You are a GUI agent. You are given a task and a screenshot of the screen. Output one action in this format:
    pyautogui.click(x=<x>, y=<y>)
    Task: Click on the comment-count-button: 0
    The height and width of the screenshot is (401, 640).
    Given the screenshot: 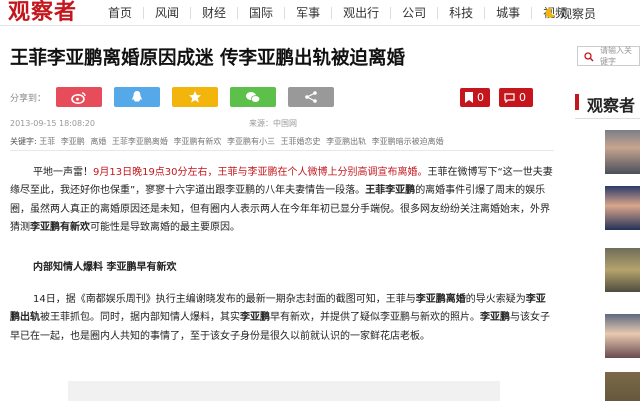 What is the action you would take?
    pyautogui.click(x=516, y=97)
    